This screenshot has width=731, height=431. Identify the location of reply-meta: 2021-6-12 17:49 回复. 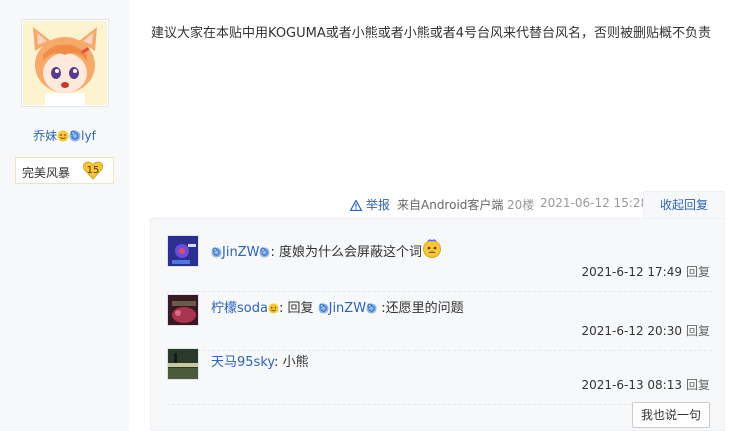
(645, 271).